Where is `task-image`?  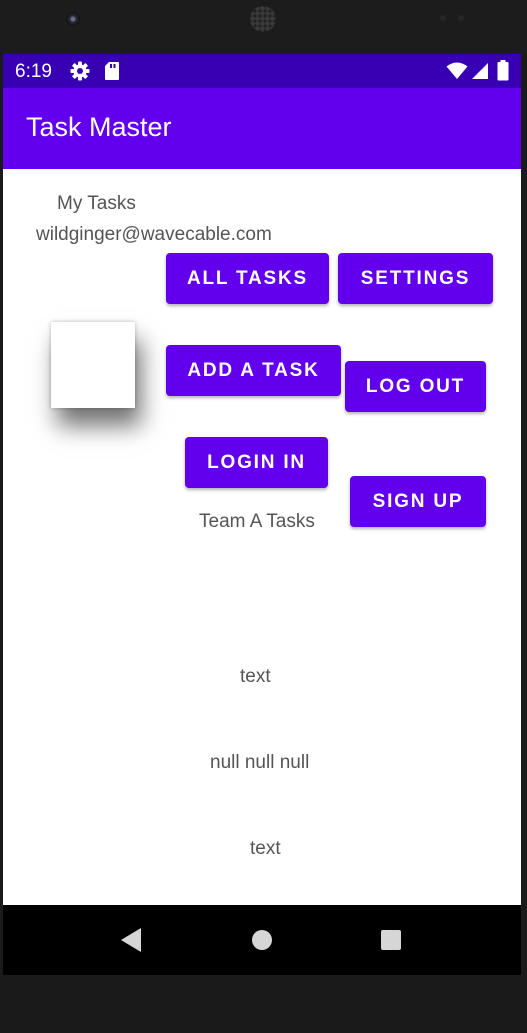 task-image is located at coordinates (93, 365).